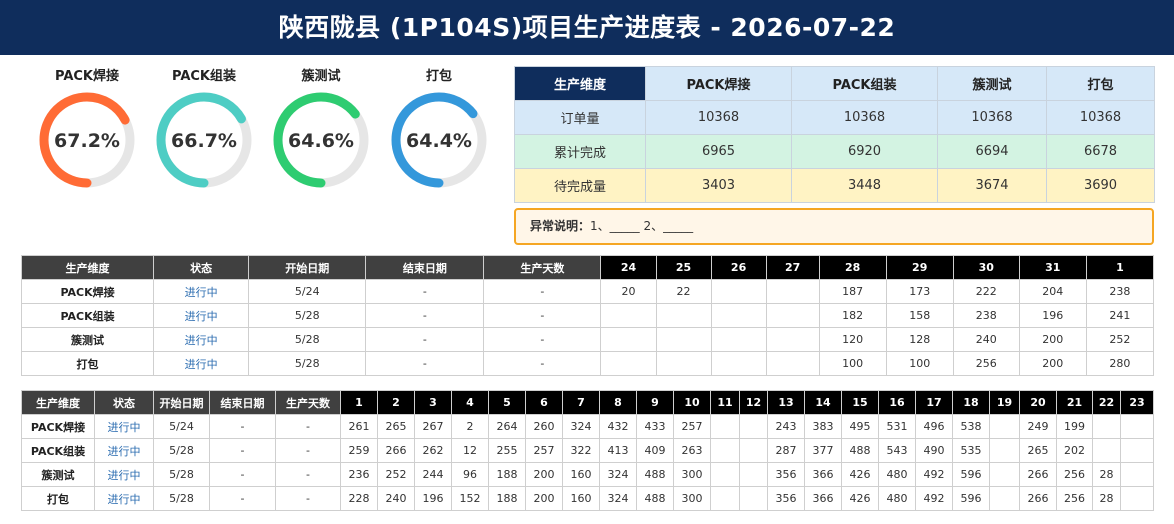  I want to click on day-header: 16, so click(897, 402).